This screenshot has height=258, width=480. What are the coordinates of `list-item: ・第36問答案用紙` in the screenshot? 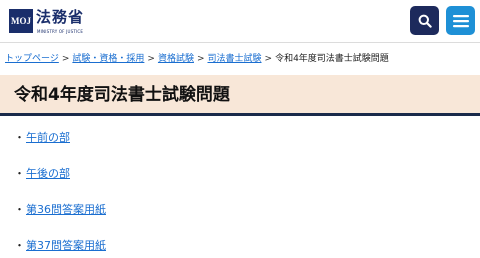 It's located at (60, 210).